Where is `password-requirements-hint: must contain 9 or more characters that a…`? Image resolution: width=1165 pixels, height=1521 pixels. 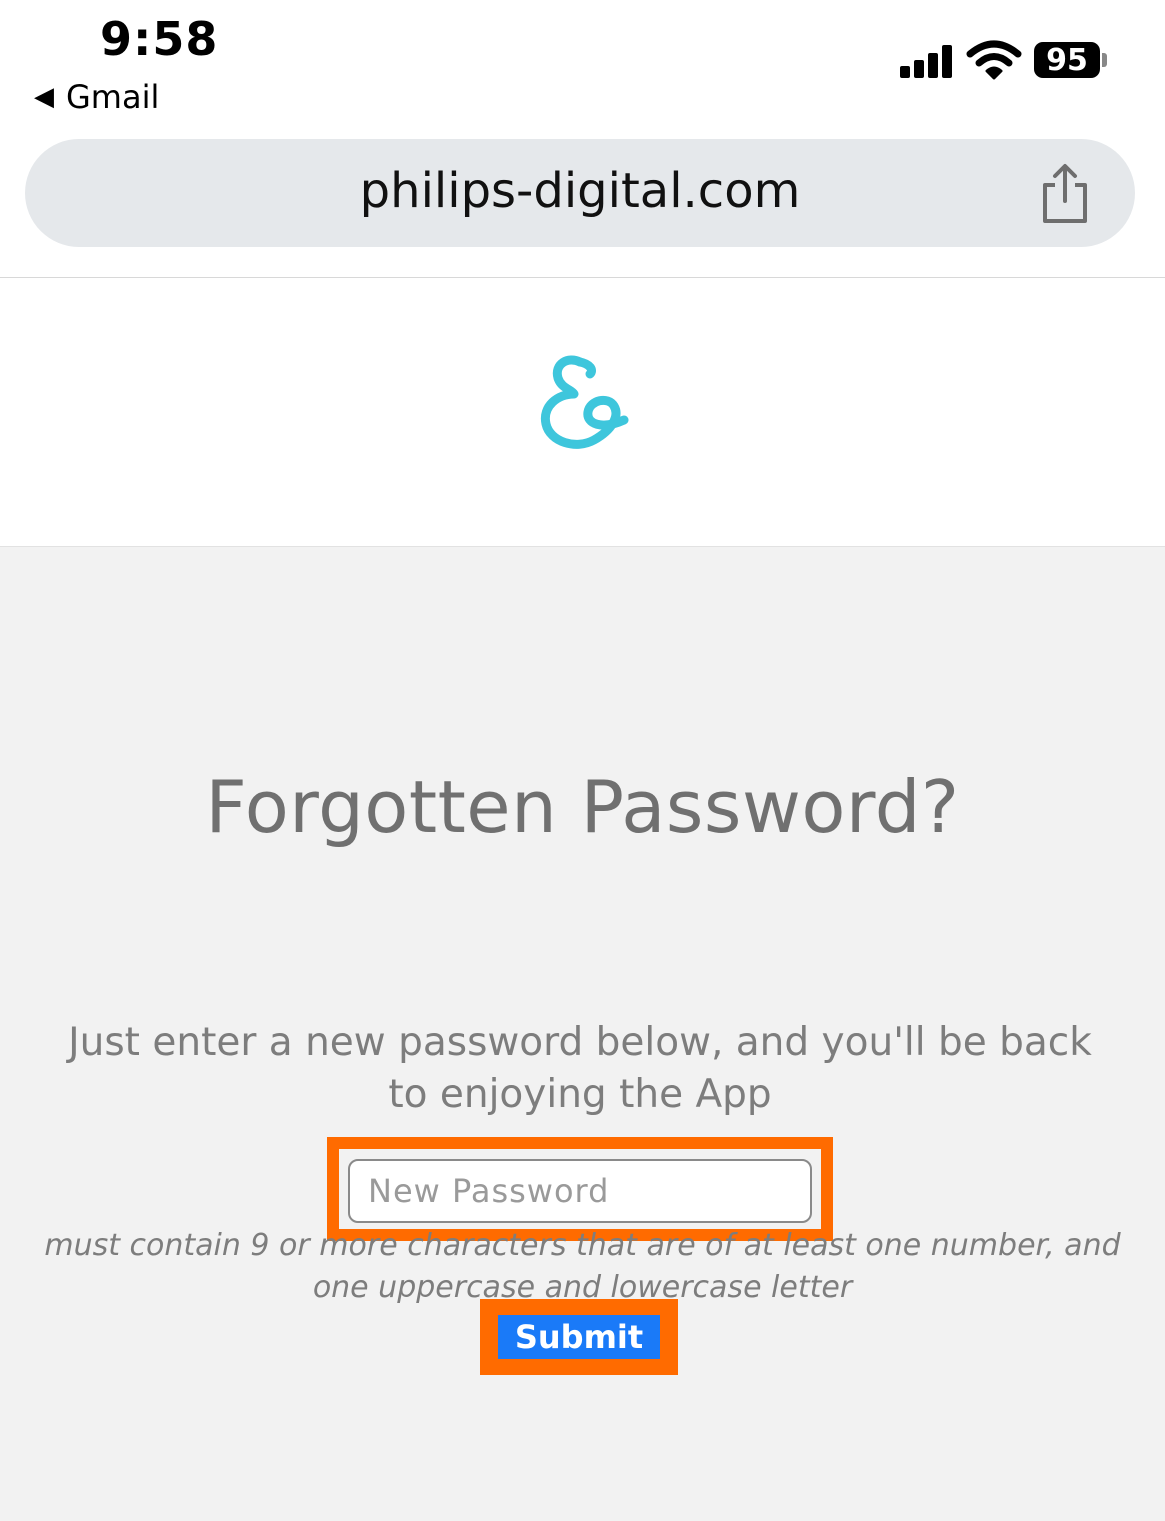 password-requirements-hint: must contain 9 or more characters that a… is located at coordinates (582, 1266).